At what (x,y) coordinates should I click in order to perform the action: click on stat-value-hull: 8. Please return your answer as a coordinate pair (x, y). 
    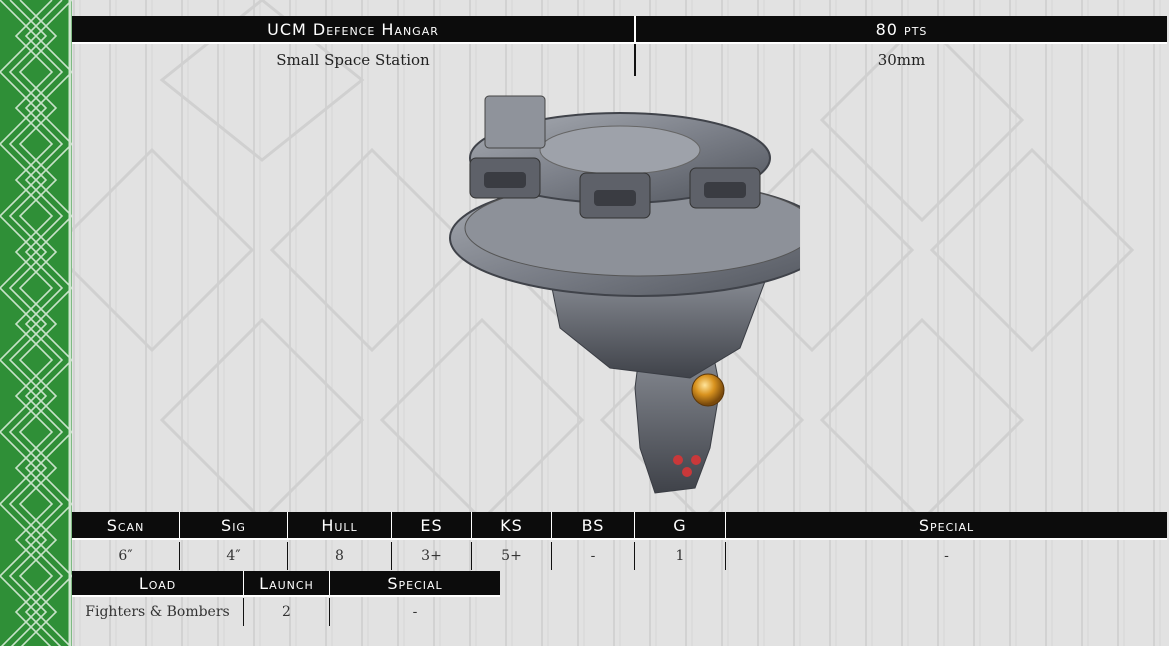
    Looking at the image, I should click on (340, 556).